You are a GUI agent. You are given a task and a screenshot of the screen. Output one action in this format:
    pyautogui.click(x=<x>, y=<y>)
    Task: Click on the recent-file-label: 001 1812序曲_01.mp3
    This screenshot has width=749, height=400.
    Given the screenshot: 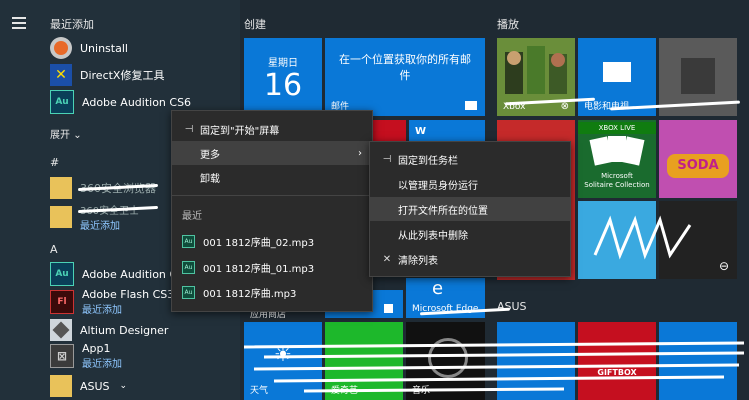 What is the action you would take?
    pyautogui.click(x=259, y=269)
    